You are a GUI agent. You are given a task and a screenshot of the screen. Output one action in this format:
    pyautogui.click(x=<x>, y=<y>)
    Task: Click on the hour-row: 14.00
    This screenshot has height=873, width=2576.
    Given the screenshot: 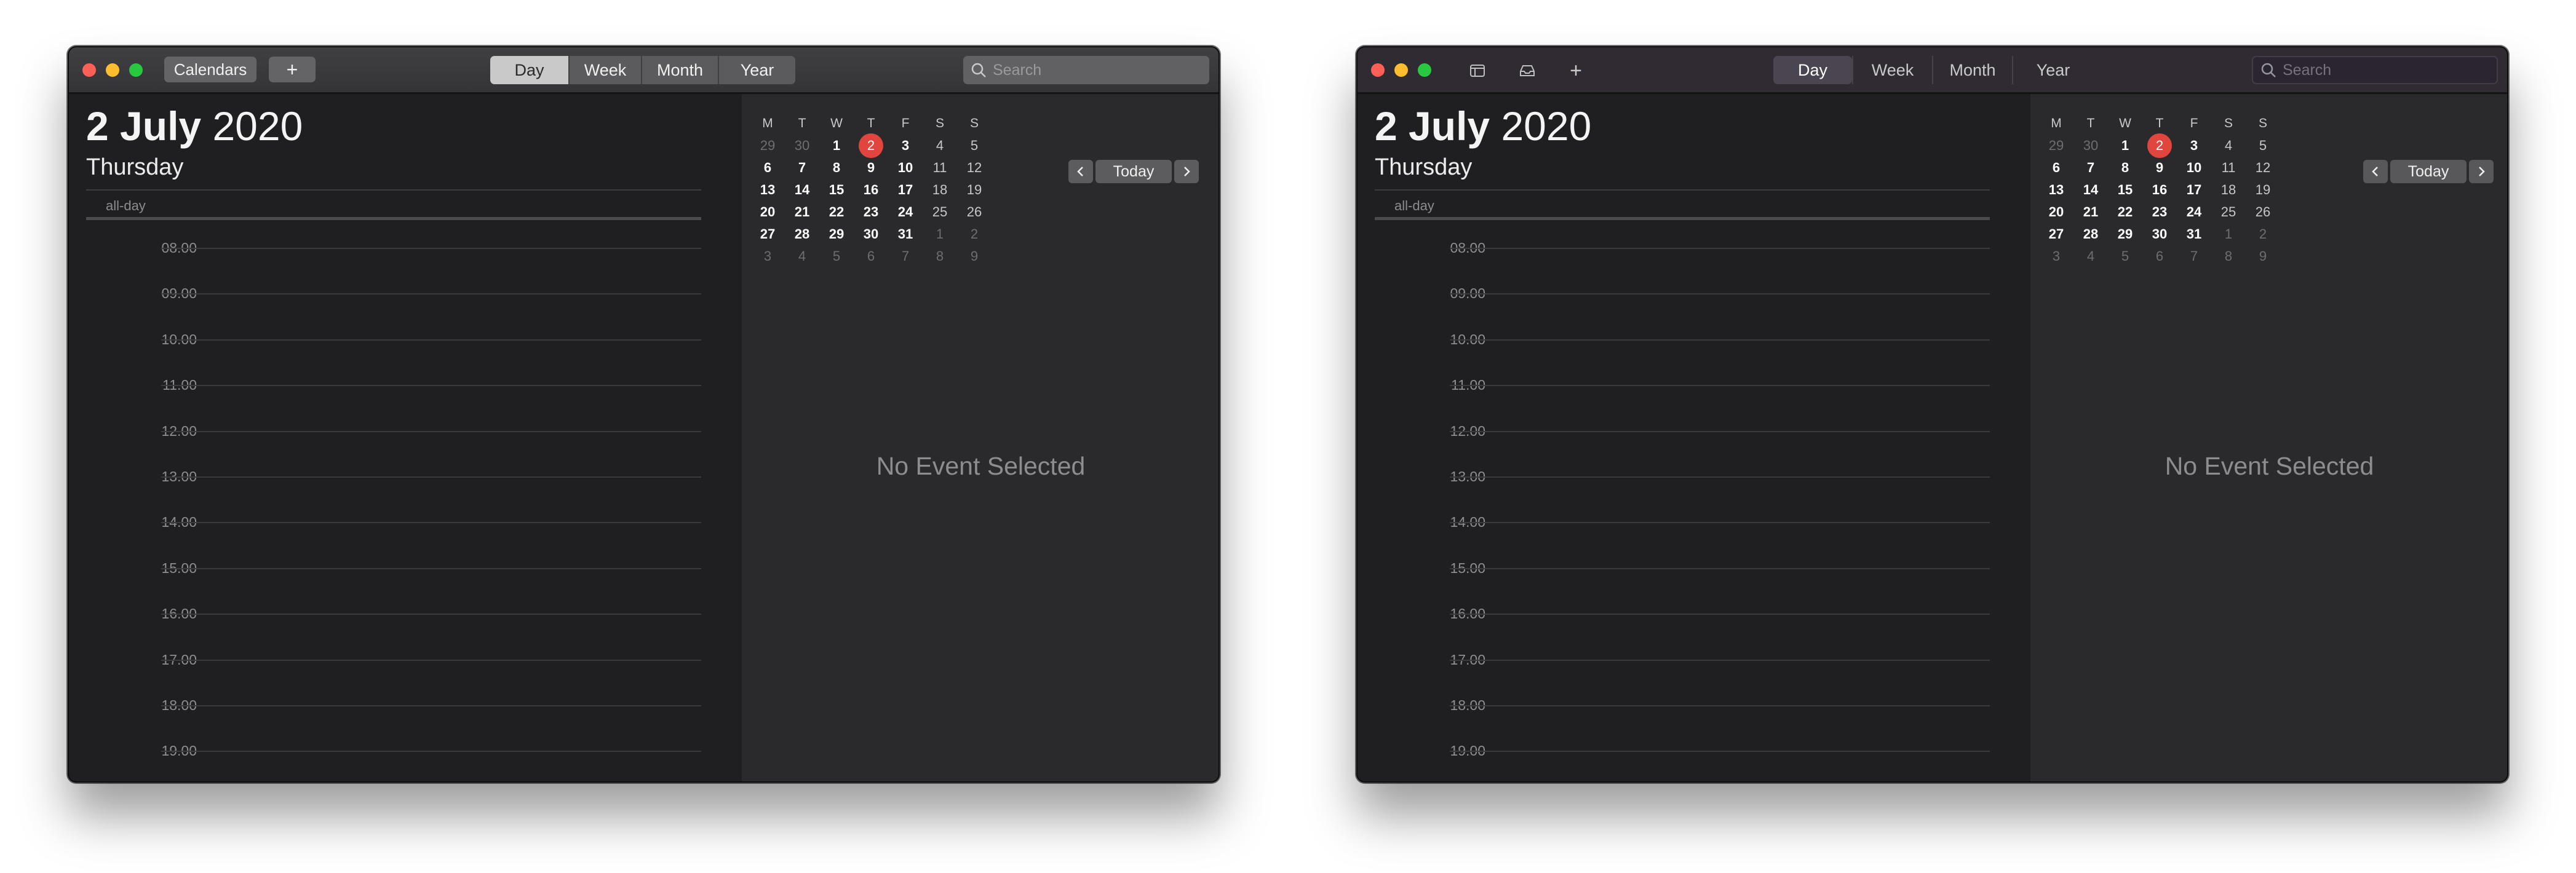 What is the action you would take?
    pyautogui.click(x=1693, y=523)
    